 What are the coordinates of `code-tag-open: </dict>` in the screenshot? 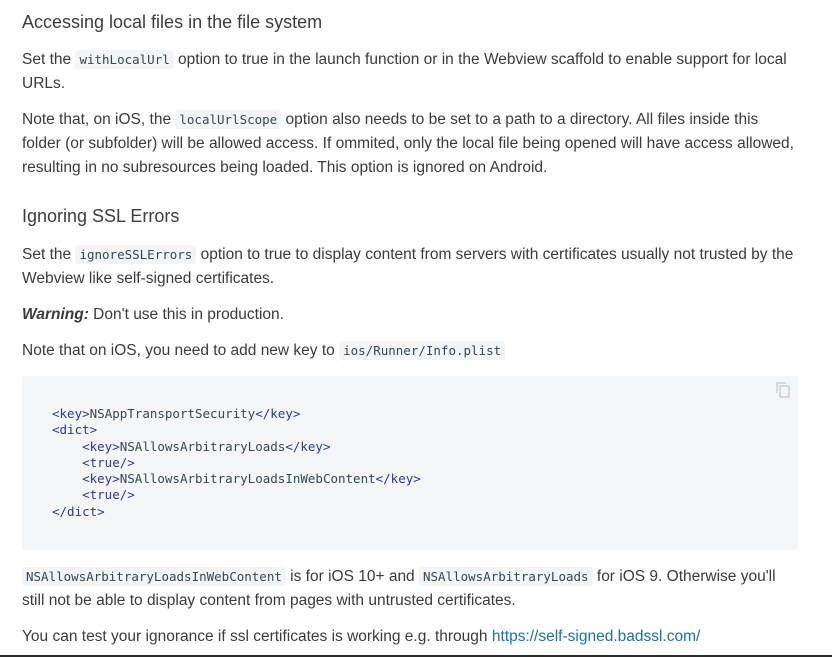 It's located at (78, 511).